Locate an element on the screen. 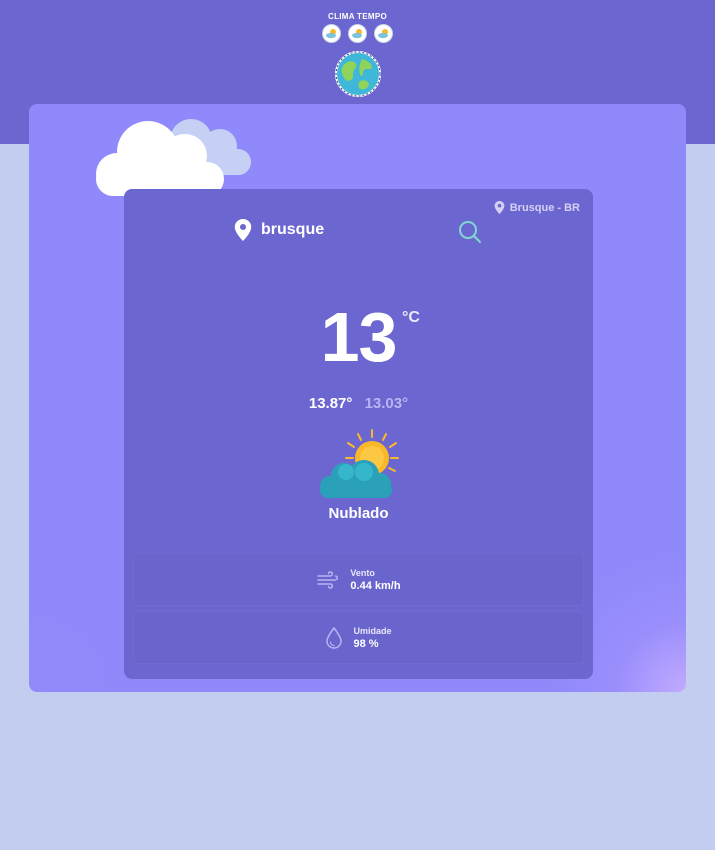  humidity-label: Umidade is located at coordinates (372, 630).